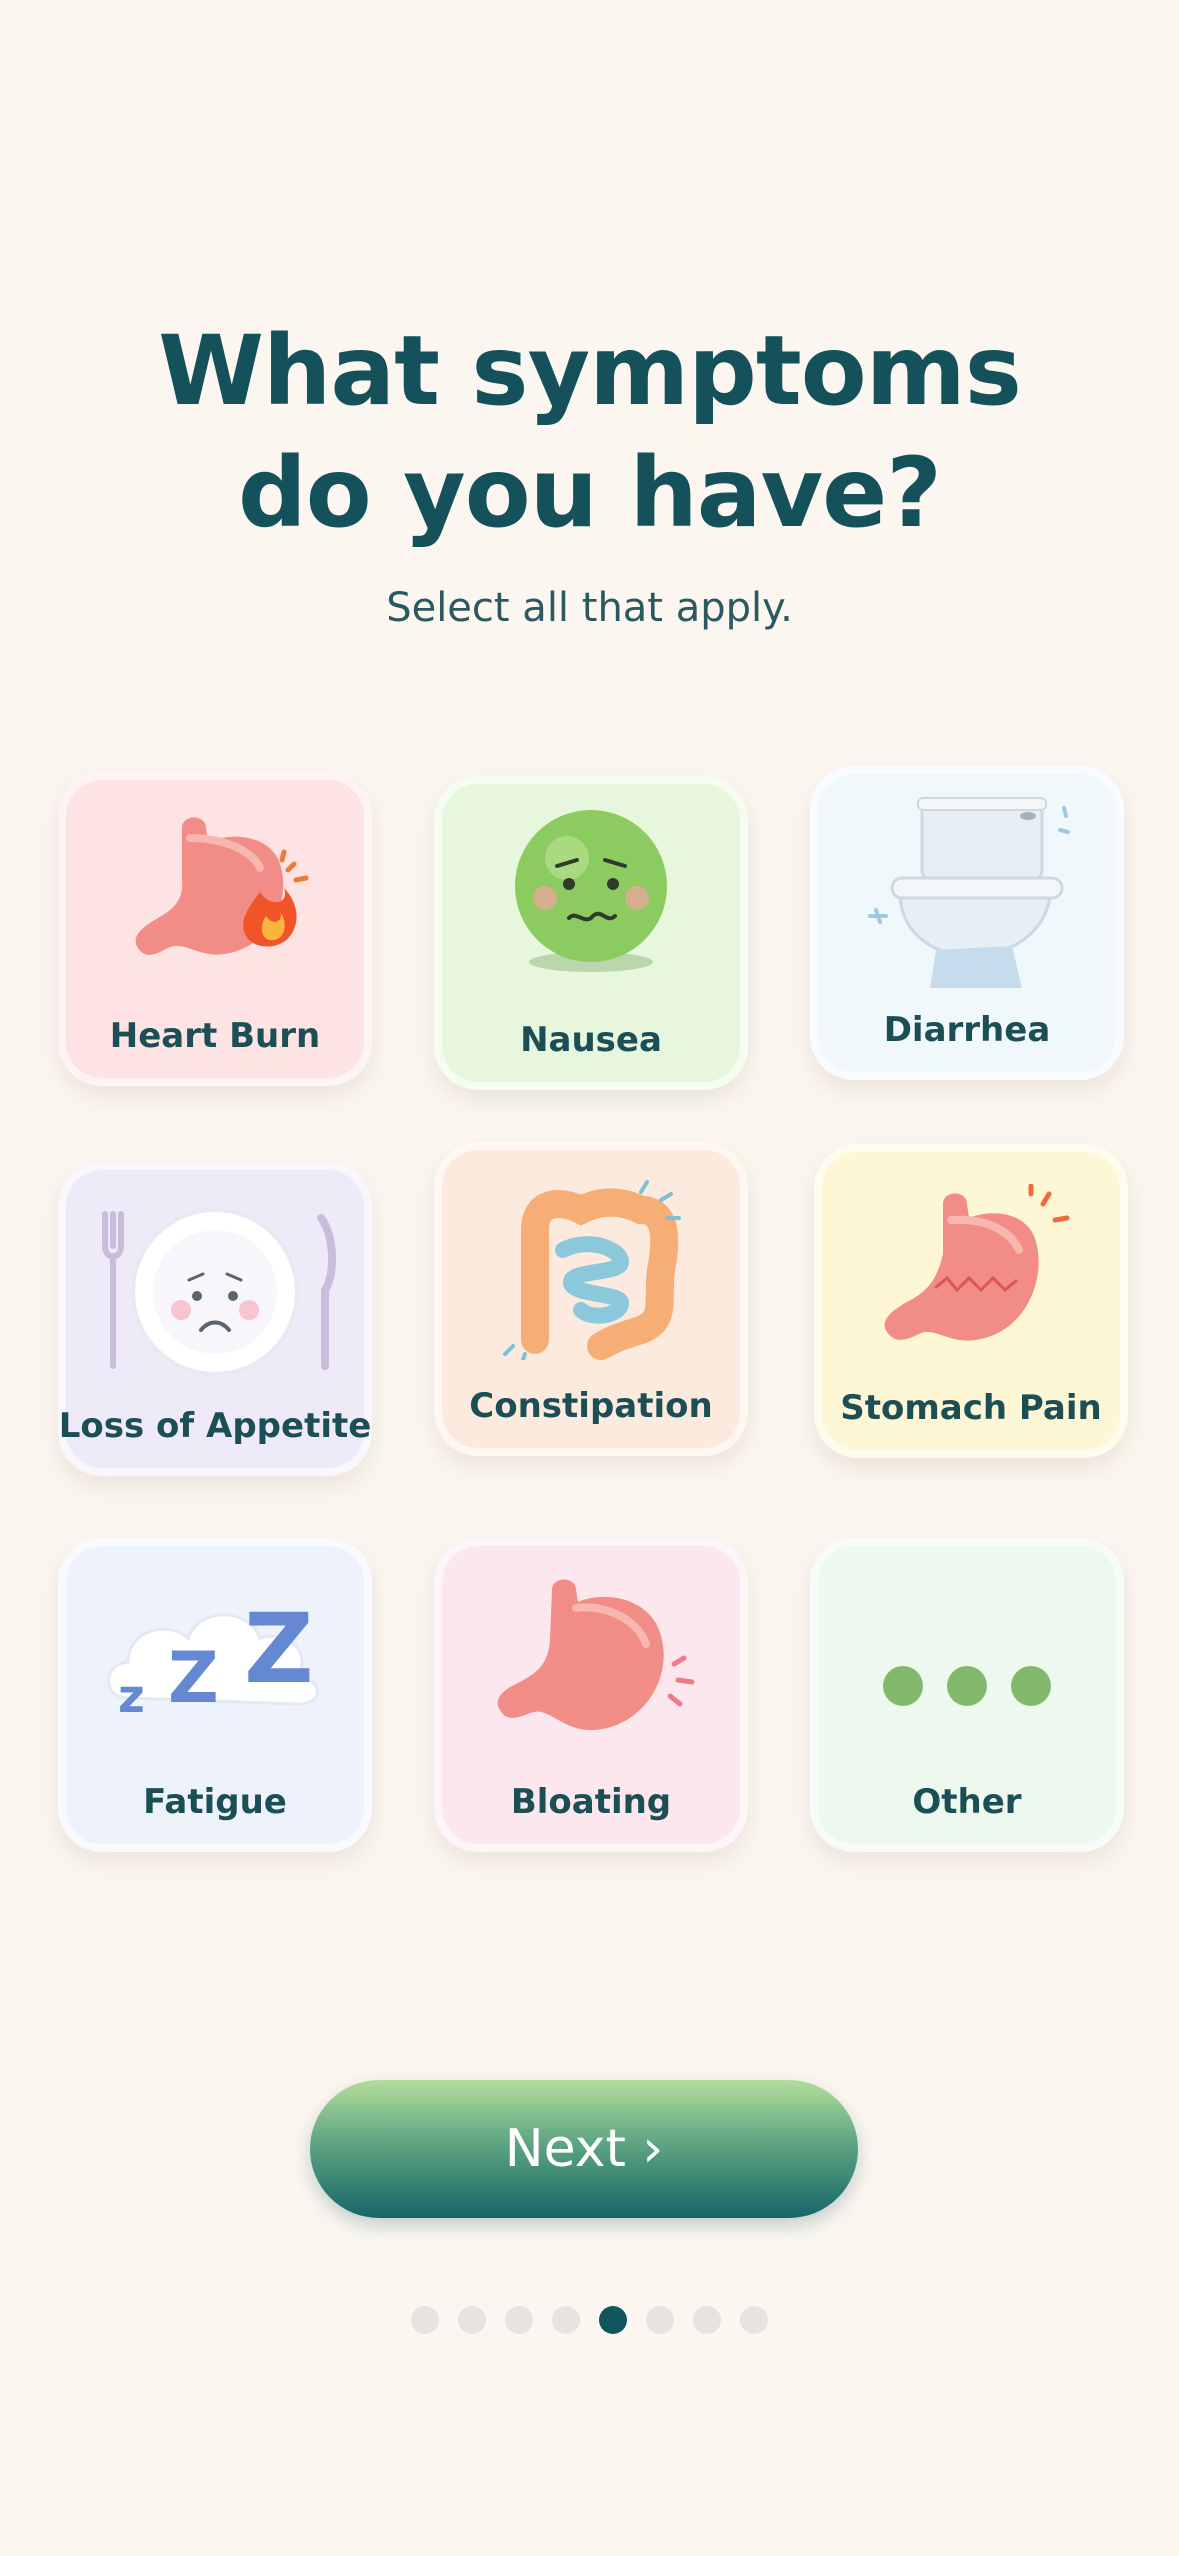 The image size is (1179, 2556). I want to click on symptom-card-diarrhea: Diarrhea, so click(967, 923).